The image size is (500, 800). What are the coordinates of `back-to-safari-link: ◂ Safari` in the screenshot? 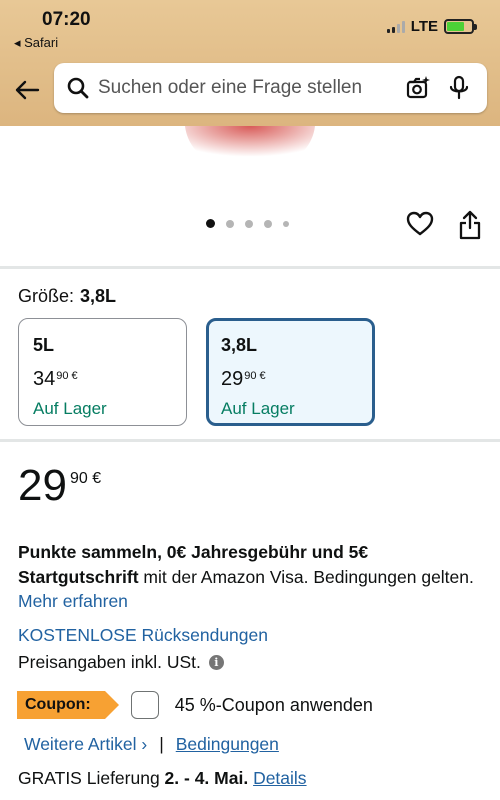 It's located at (36, 43).